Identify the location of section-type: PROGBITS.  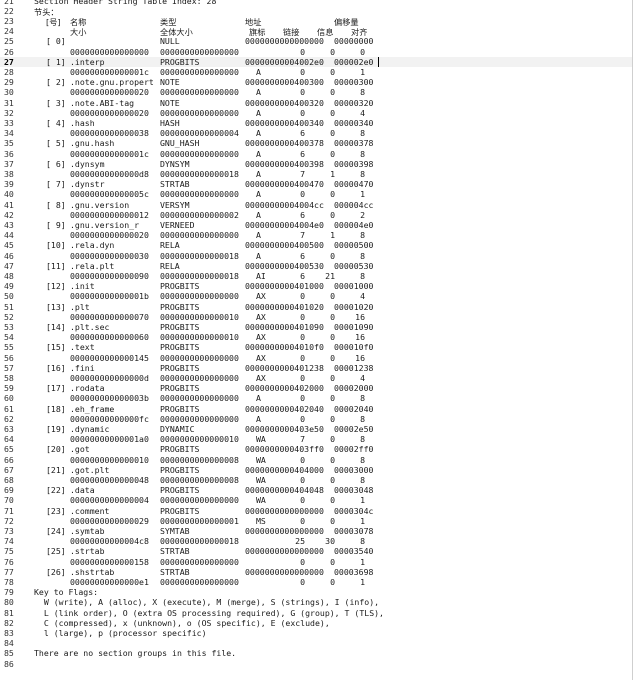
(180, 408).